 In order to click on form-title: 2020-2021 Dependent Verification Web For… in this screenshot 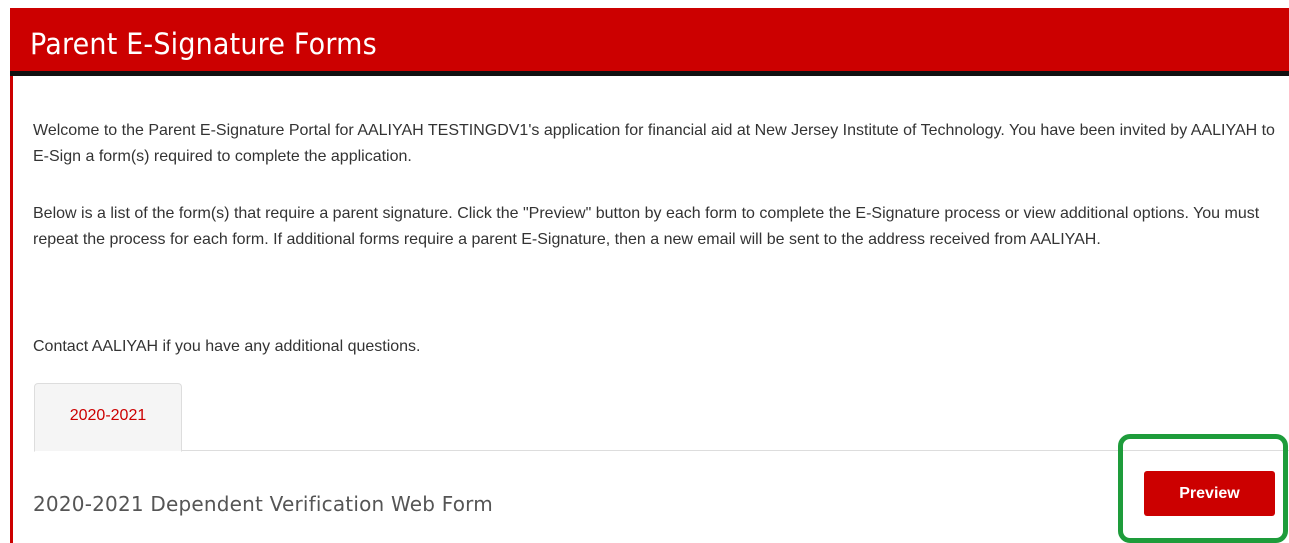, I will do `click(263, 504)`.